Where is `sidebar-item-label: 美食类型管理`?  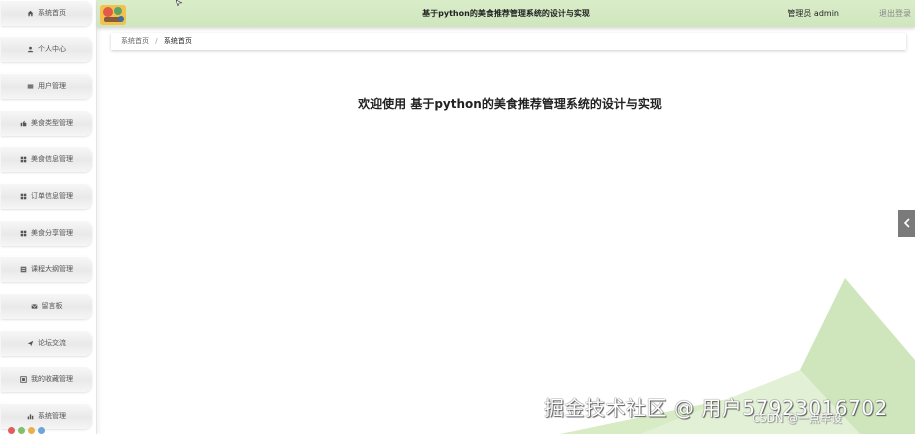
sidebar-item-label: 美食类型管理 is located at coordinates (52, 123).